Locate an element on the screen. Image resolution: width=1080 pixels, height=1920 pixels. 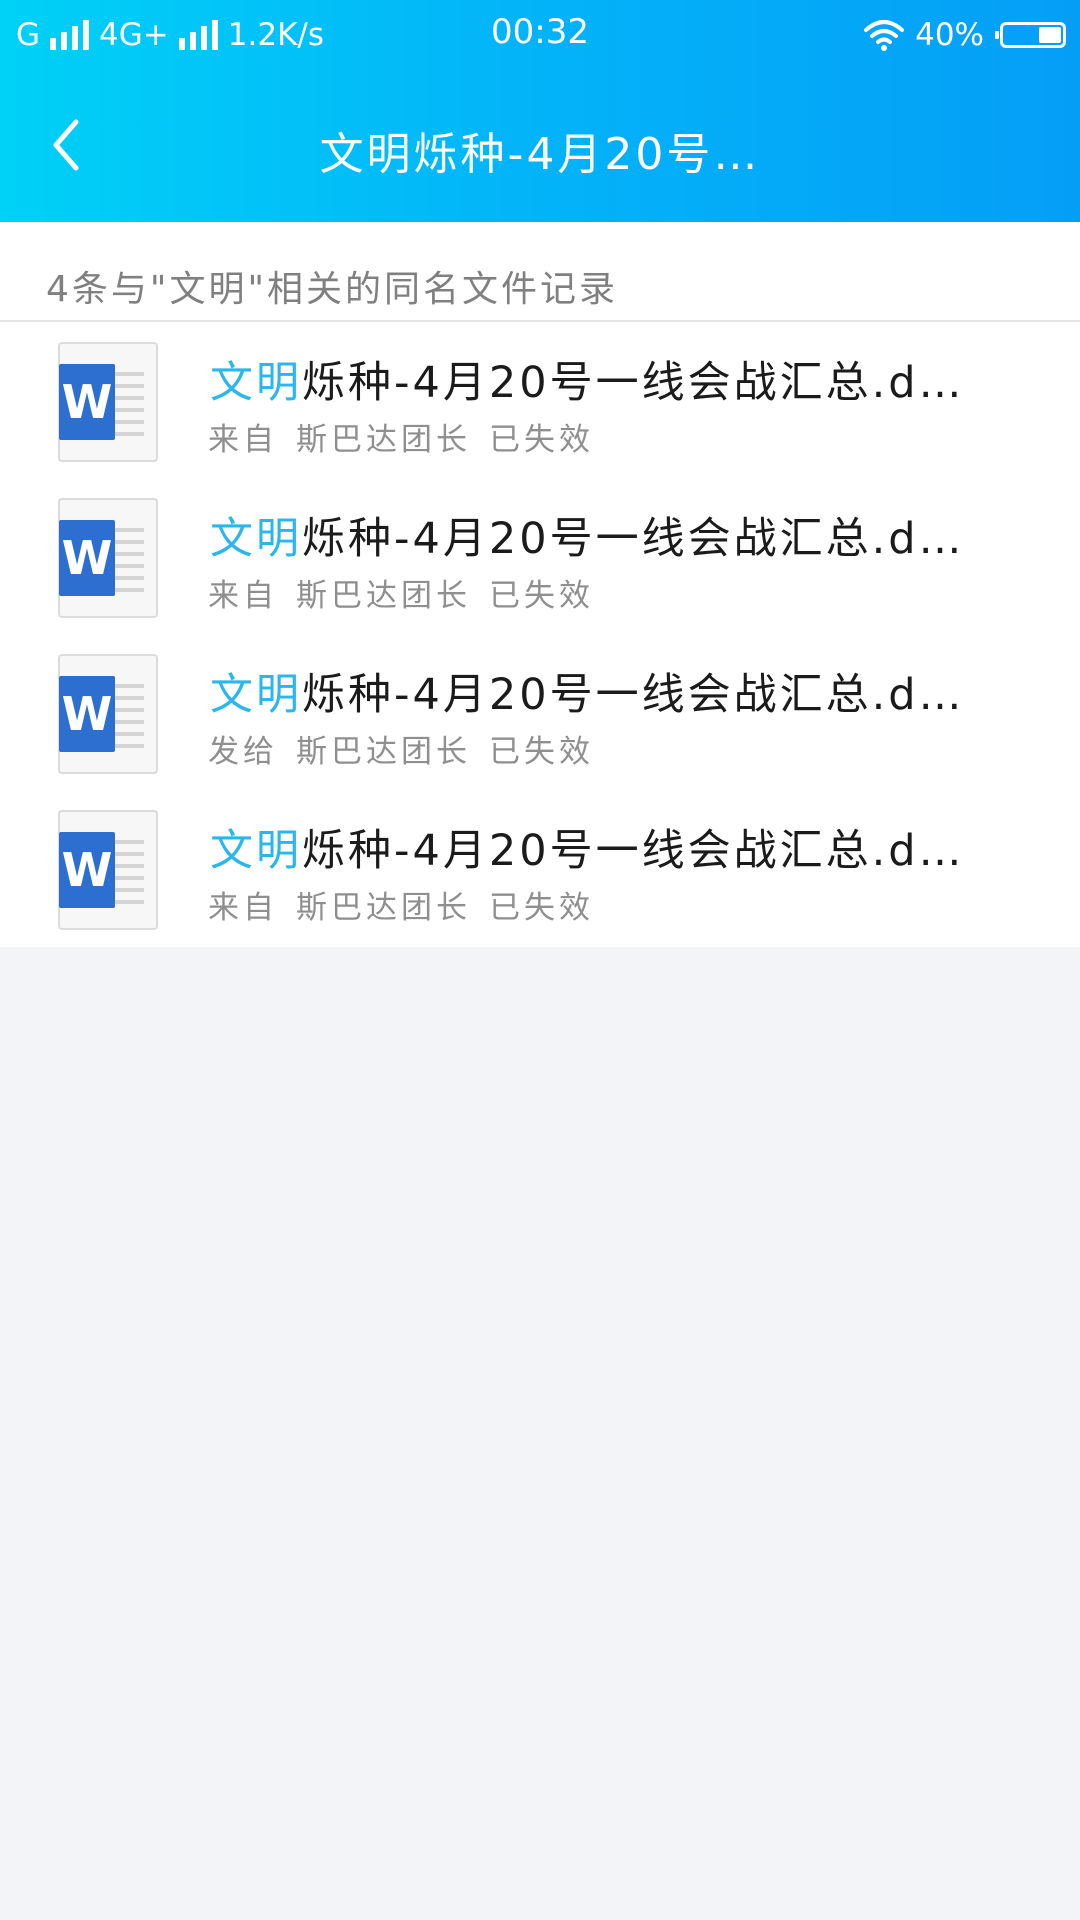
battery-icon is located at coordinates (1030, 35).